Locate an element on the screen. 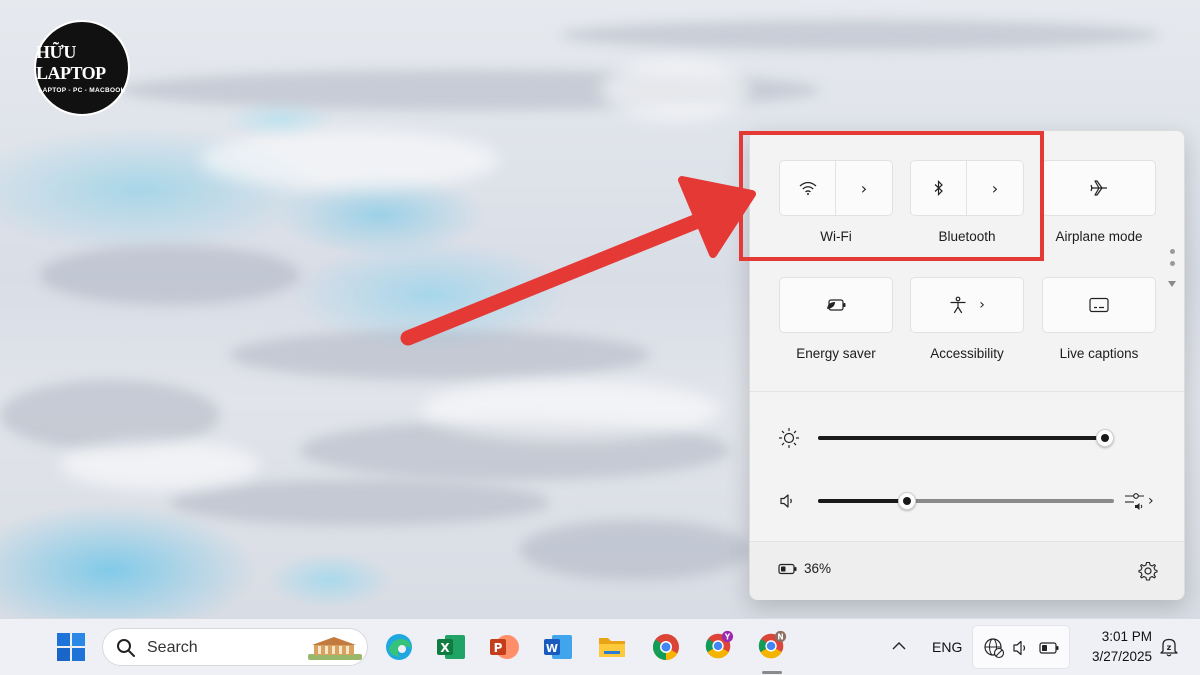  notification-bell-icon: z is located at coordinates (1169, 647).